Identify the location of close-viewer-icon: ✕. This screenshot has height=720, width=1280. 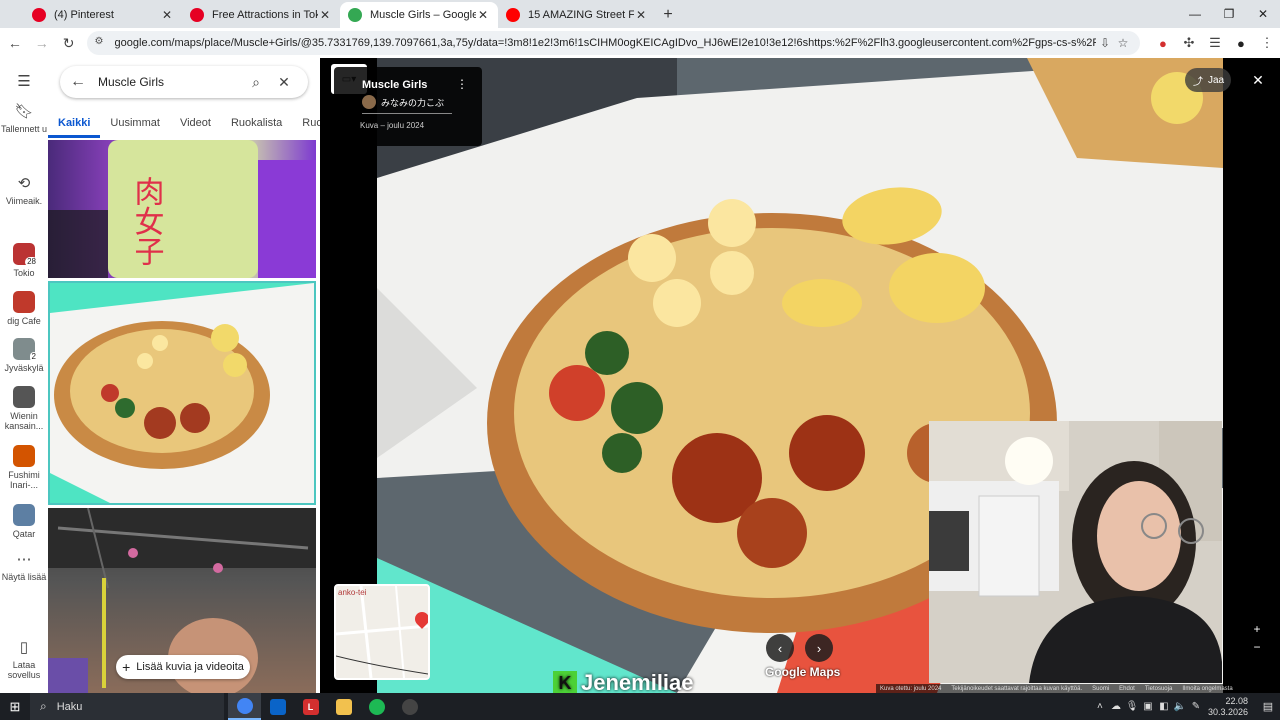
(1258, 80).